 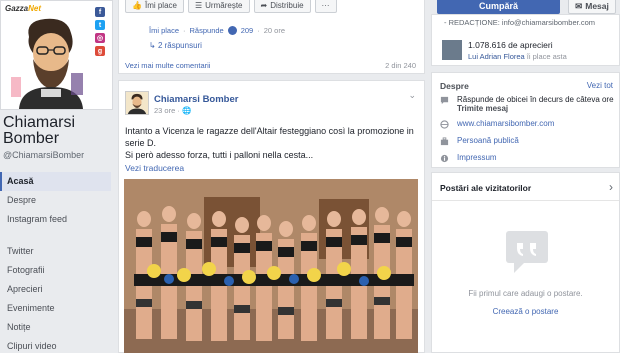 What do you see at coordinates (412, 95) in the screenshot?
I see `post-options-chevron-icon: ⌄` at bounding box center [412, 95].